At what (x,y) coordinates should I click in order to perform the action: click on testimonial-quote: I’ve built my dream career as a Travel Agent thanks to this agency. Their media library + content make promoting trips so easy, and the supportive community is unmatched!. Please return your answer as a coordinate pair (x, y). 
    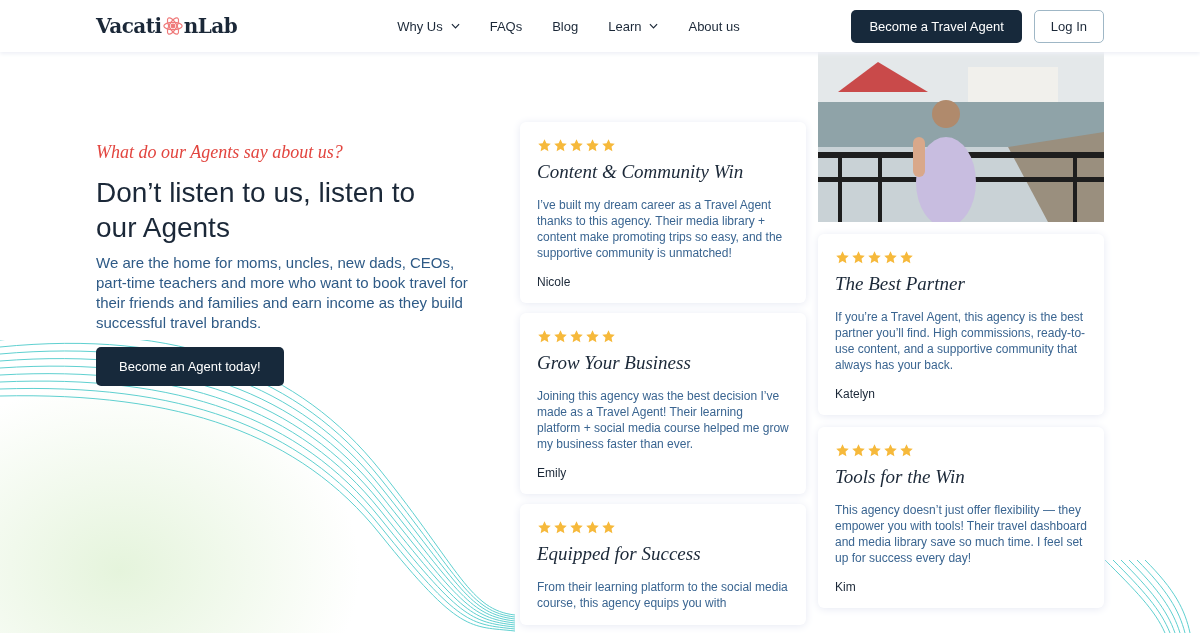
    Looking at the image, I should click on (660, 229).